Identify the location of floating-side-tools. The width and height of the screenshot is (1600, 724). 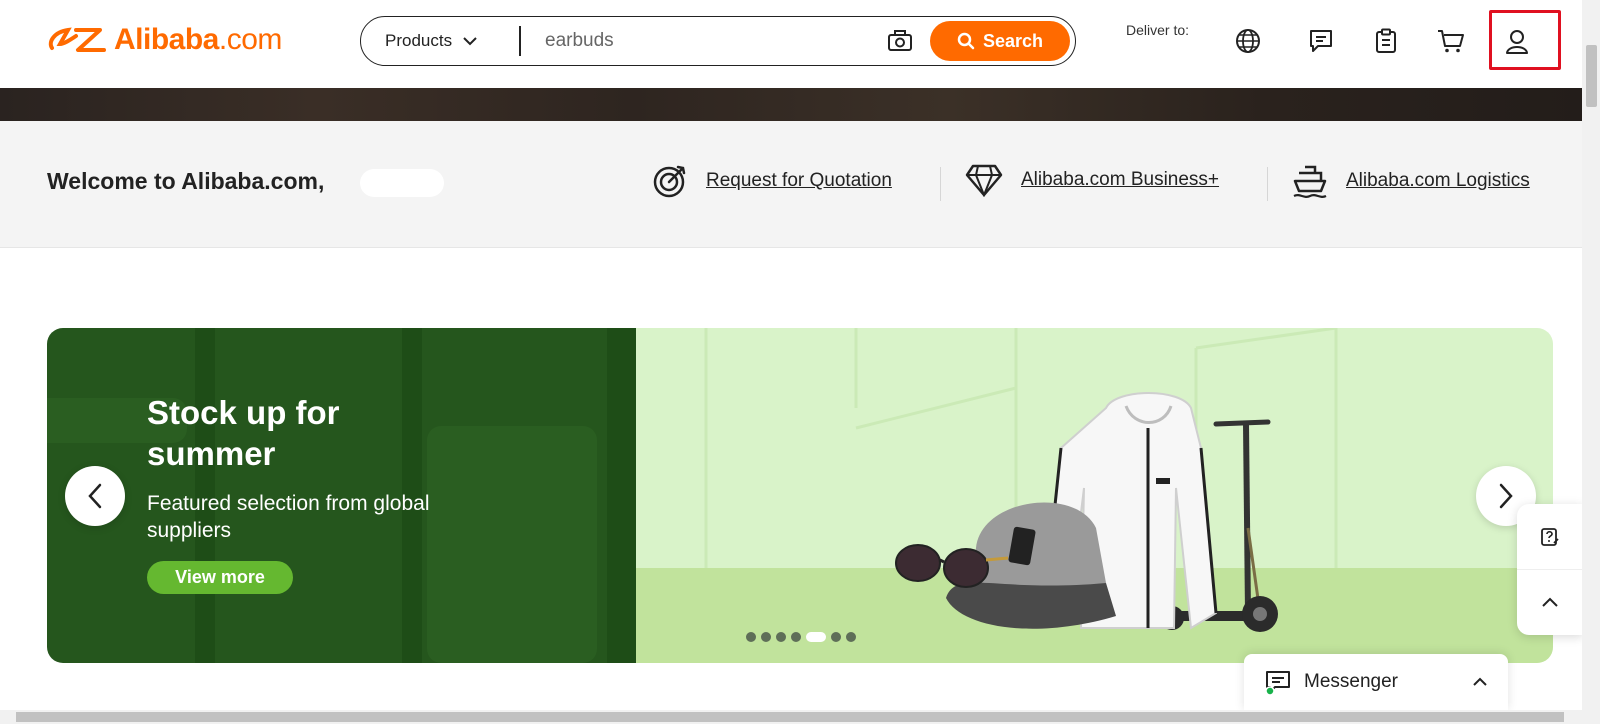
(1550, 569).